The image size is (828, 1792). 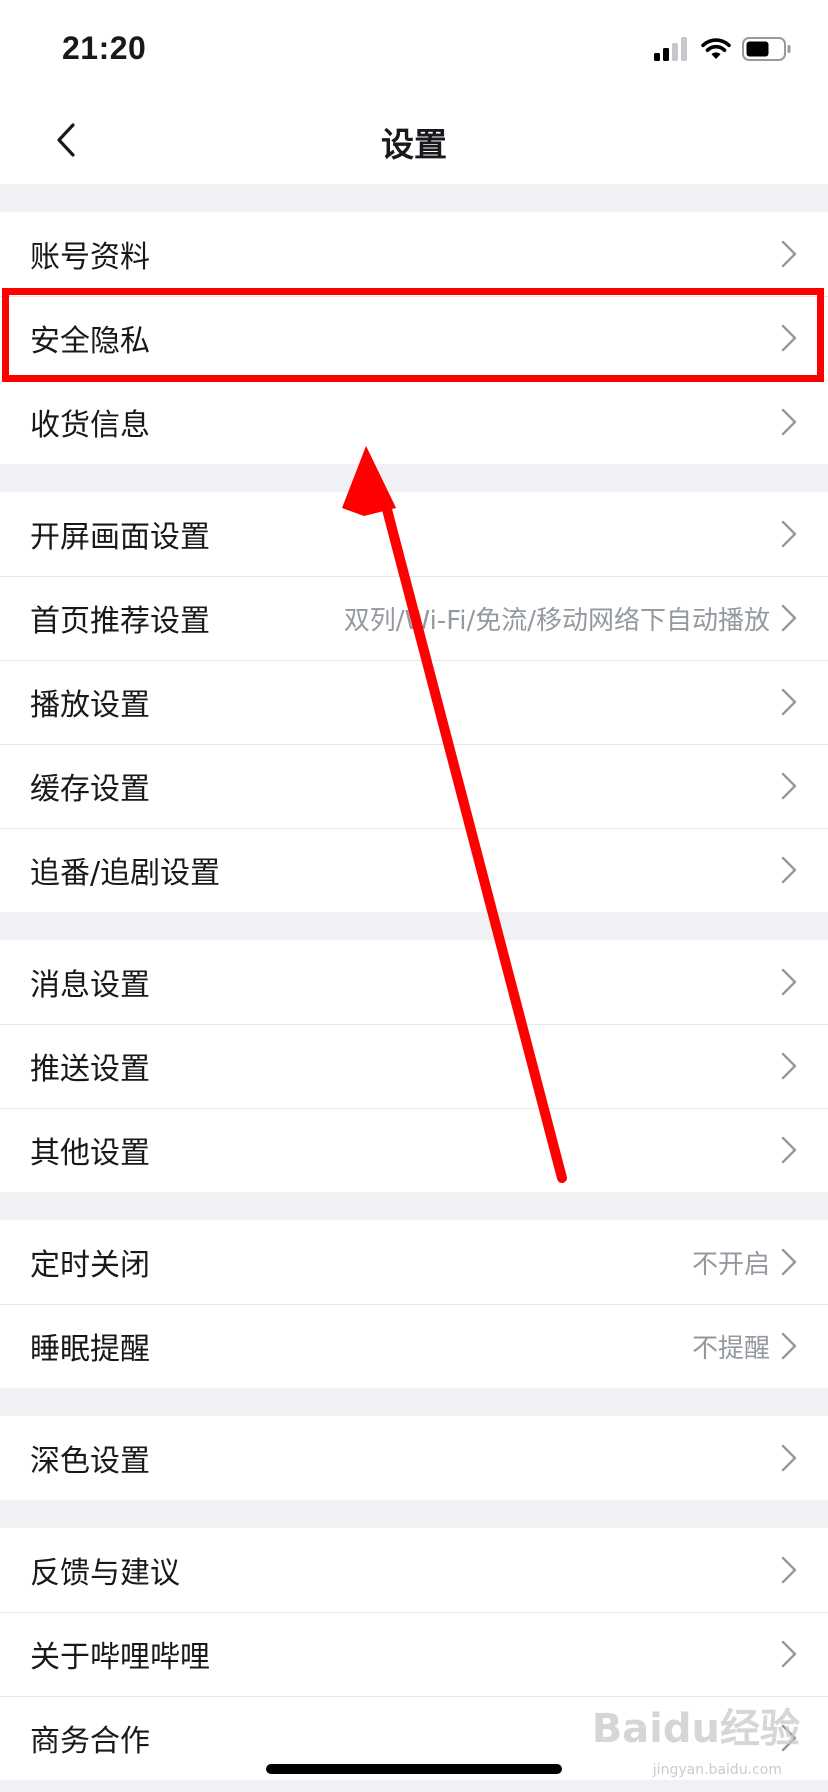 What do you see at coordinates (105, 1573) in the screenshot?
I see `row-label: 反馈与建议` at bounding box center [105, 1573].